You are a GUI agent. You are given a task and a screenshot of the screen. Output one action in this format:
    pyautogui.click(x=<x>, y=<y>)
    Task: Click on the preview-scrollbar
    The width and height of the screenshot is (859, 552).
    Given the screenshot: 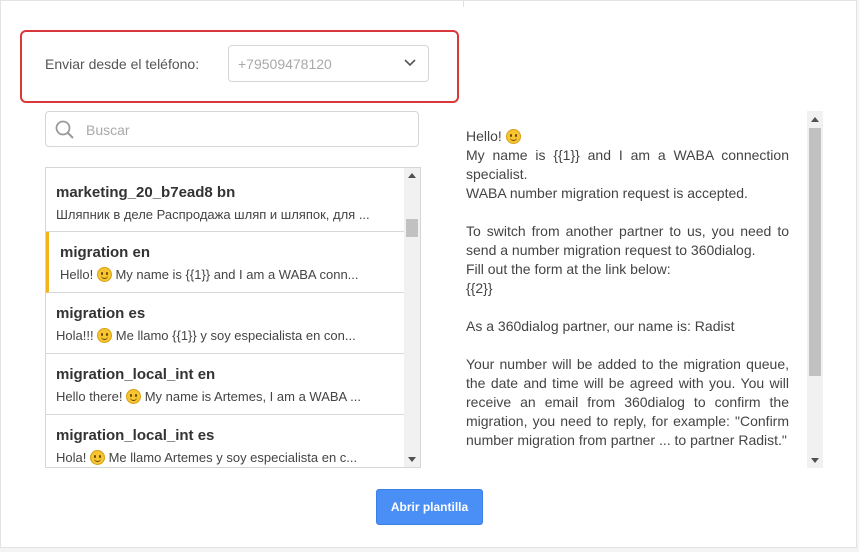 What is the action you would take?
    pyautogui.click(x=815, y=289)
    